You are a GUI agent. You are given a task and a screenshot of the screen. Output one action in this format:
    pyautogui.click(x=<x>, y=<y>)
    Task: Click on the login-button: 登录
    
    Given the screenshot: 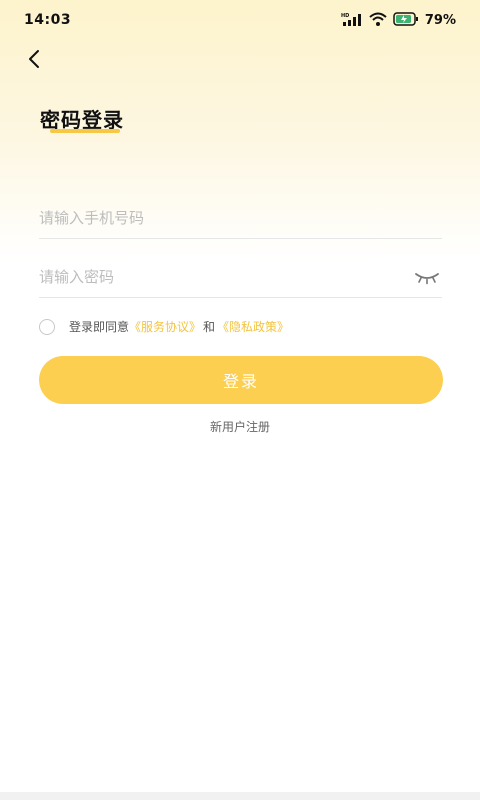 What is the action you would take?
    pyautogui.click(x=241, y=380)
    